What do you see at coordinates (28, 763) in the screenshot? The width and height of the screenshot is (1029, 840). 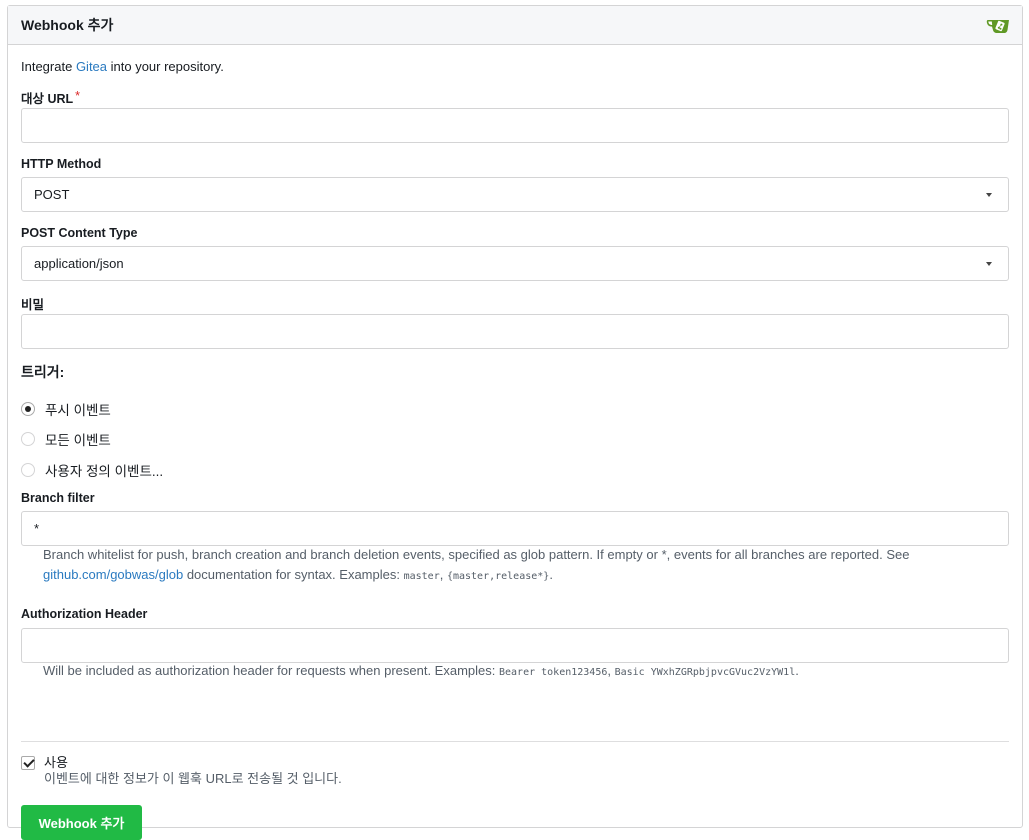 I see `checkbox-checked-icon` at bounding box center [28, 763].